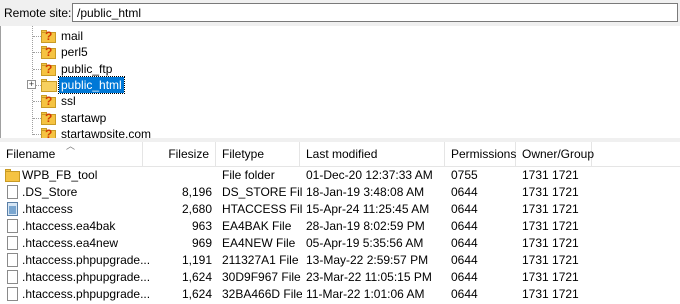 This screenshot has width=680, height=304. Describe the element at coordinates (555, 154) in the screenshot. I see `column-header-owner-group: Owner/Group` at that location.